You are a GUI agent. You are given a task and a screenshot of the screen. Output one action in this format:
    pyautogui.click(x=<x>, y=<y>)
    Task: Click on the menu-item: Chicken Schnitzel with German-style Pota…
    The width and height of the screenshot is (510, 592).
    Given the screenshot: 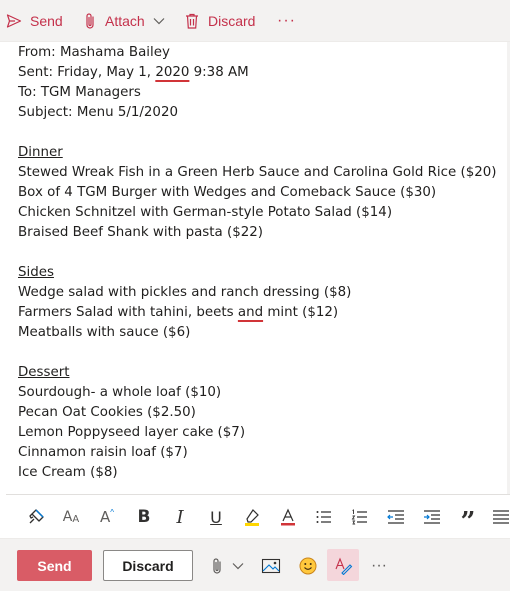 What is the action you would take?
    pyautogui.click(x=205, y=212)
    